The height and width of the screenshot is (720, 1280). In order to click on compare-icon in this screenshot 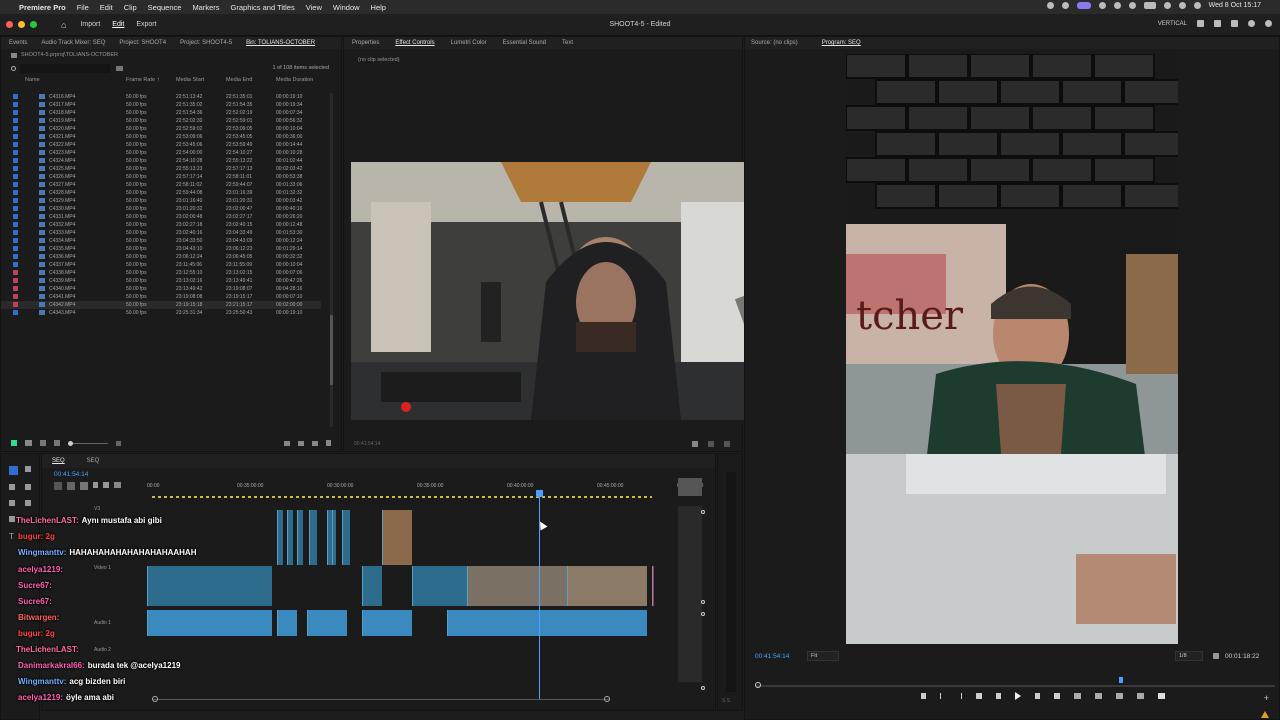, I will do `click(1140, 696)`.